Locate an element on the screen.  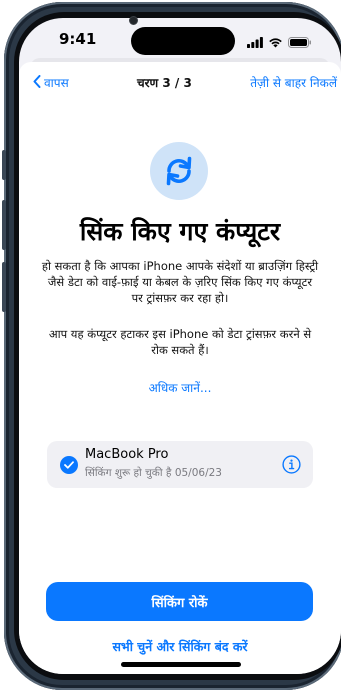
device-name: MacBook Pro is located at coordinates (127, 454).